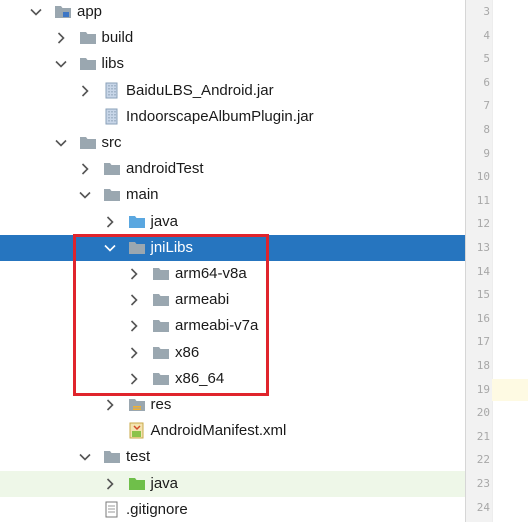 This screenshot has height=523, width=528. I want to click on line-number: 20, so click(483, 413).